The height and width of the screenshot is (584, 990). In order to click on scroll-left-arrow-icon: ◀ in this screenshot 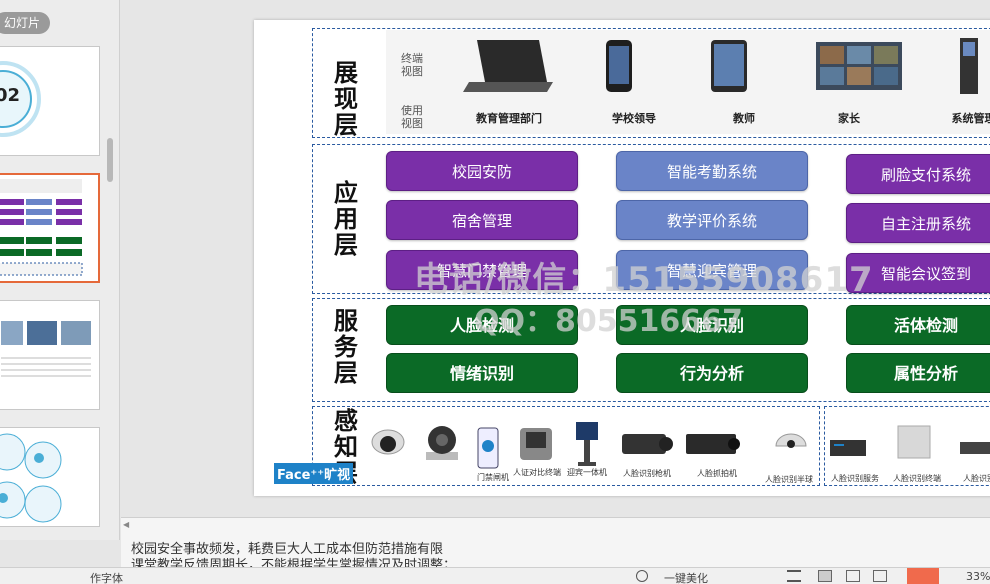, I will do `click(127, 524)`.